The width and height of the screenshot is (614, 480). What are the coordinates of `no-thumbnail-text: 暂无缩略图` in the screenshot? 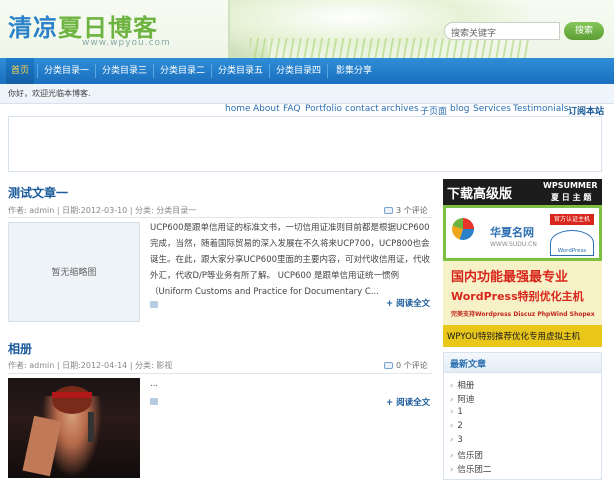 It's located at (74, 273).